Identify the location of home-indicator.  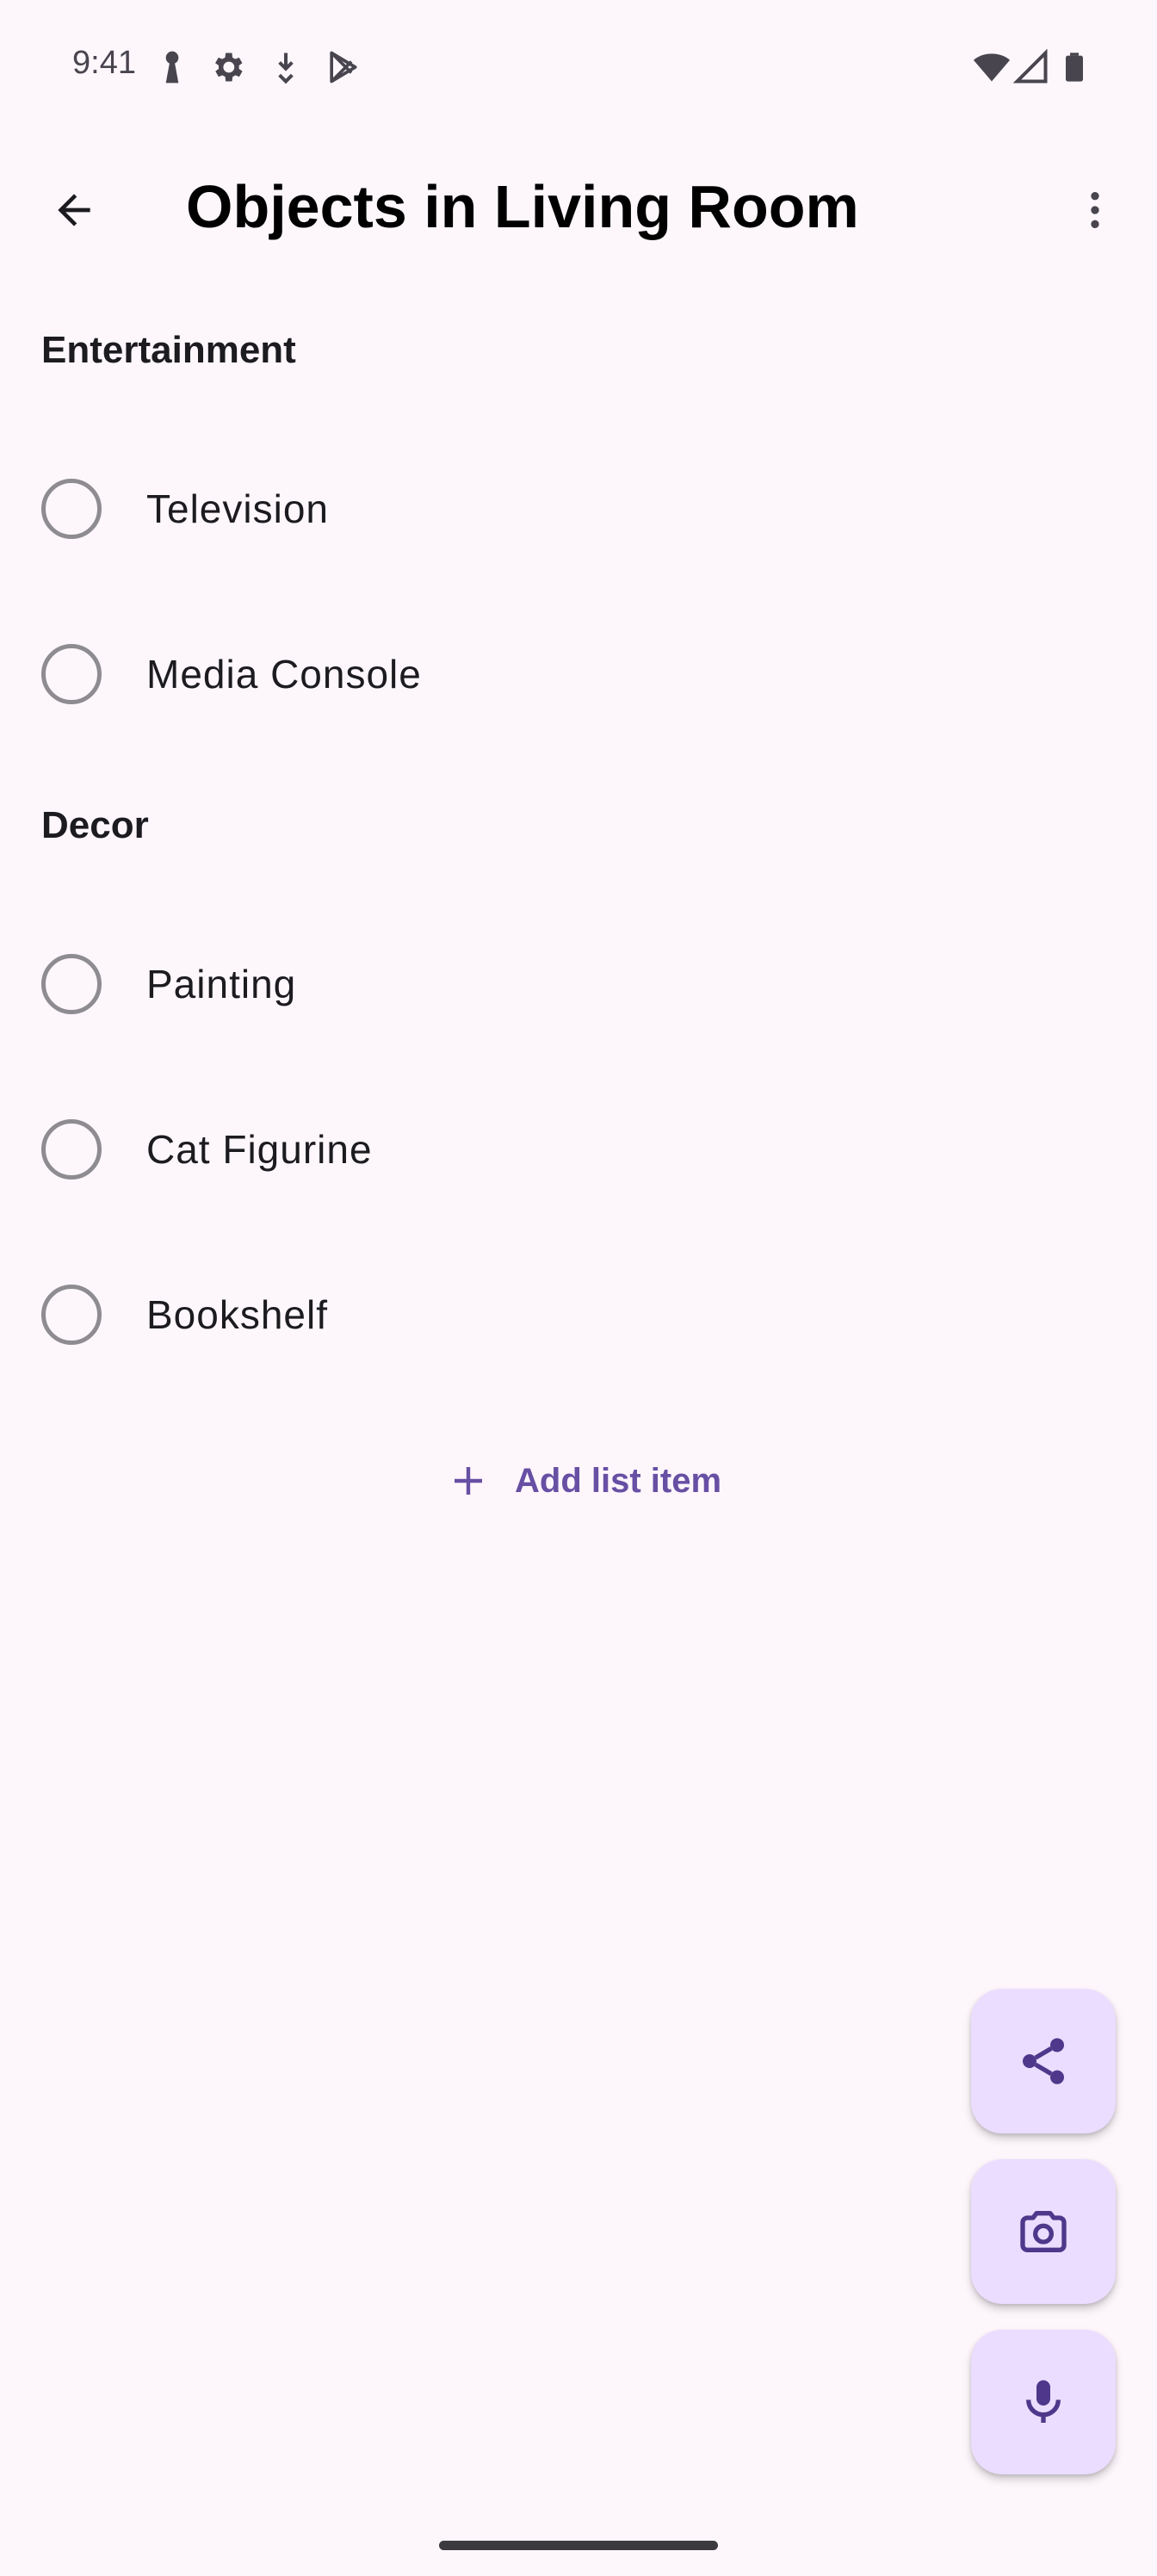
(579, 2546).